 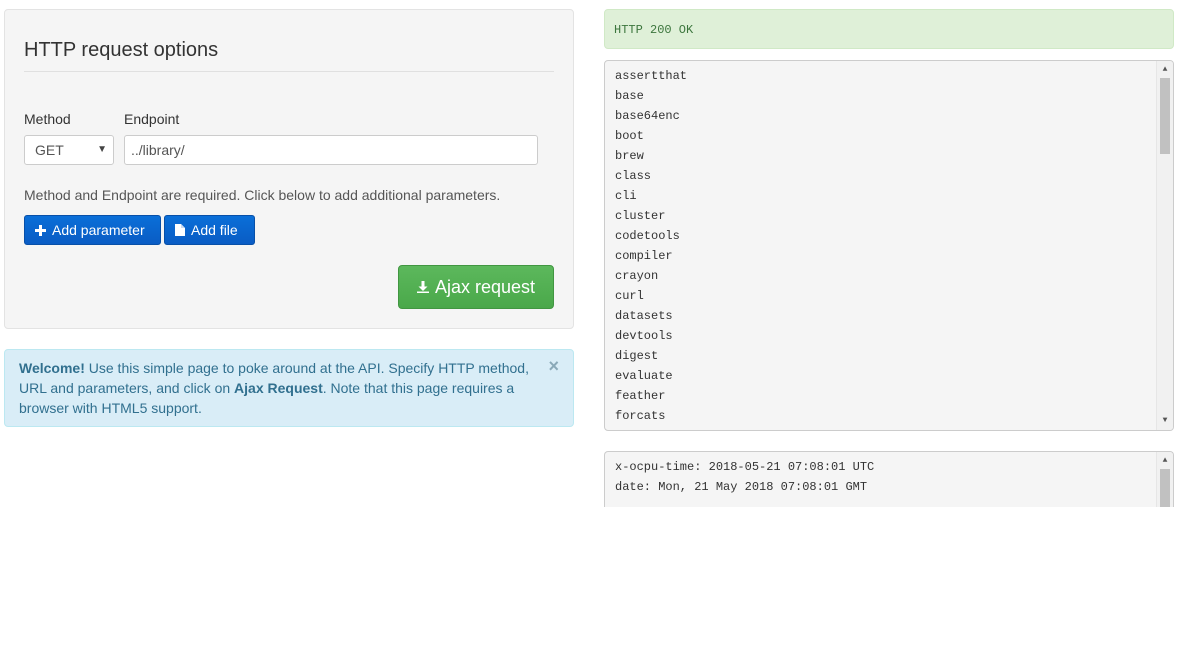 What do you see at coordinates (180, 230) in the screenshot?
I see `file-icon` at bounding box center [180, 230].